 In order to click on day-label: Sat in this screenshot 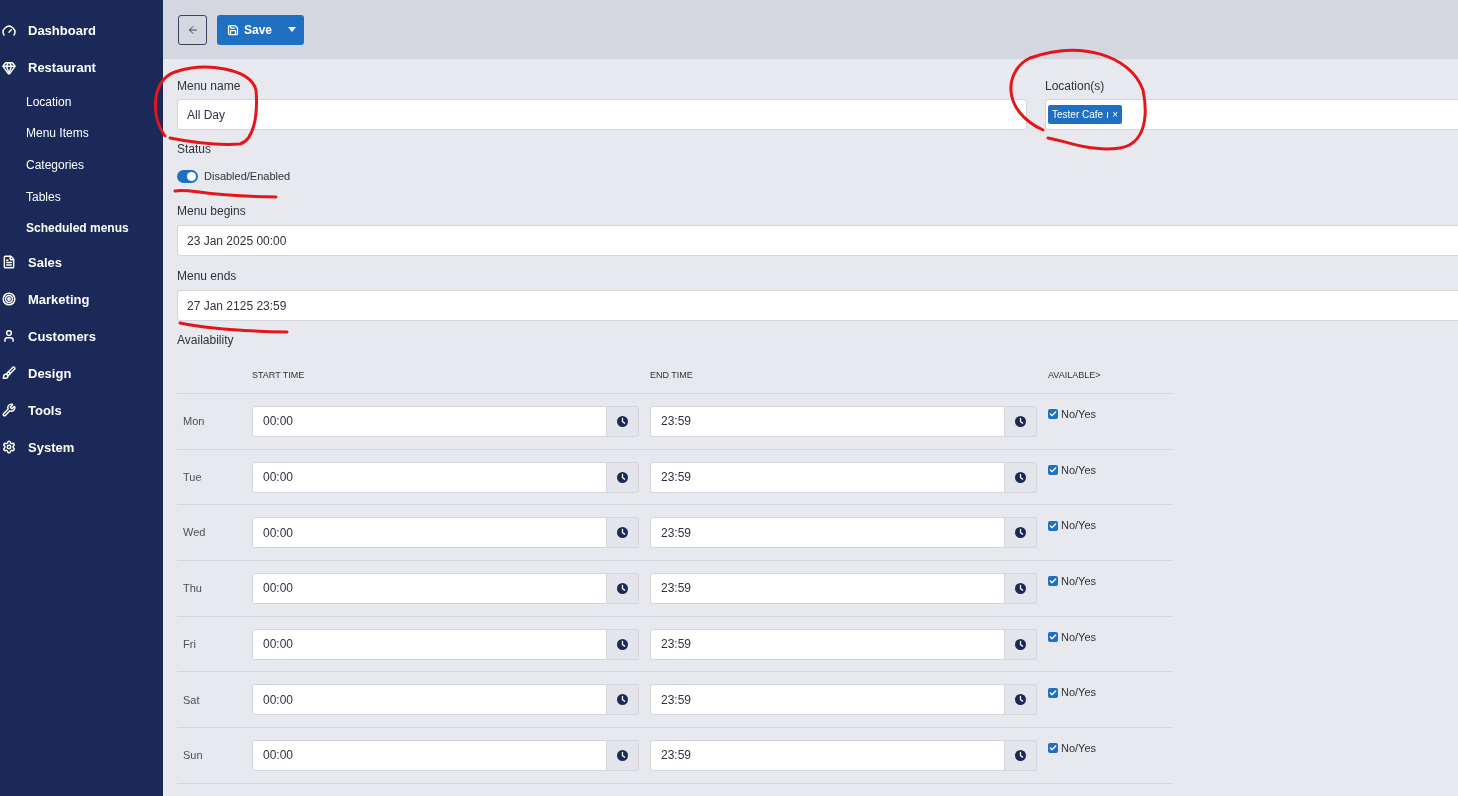, I will do `click(191, 700)`.